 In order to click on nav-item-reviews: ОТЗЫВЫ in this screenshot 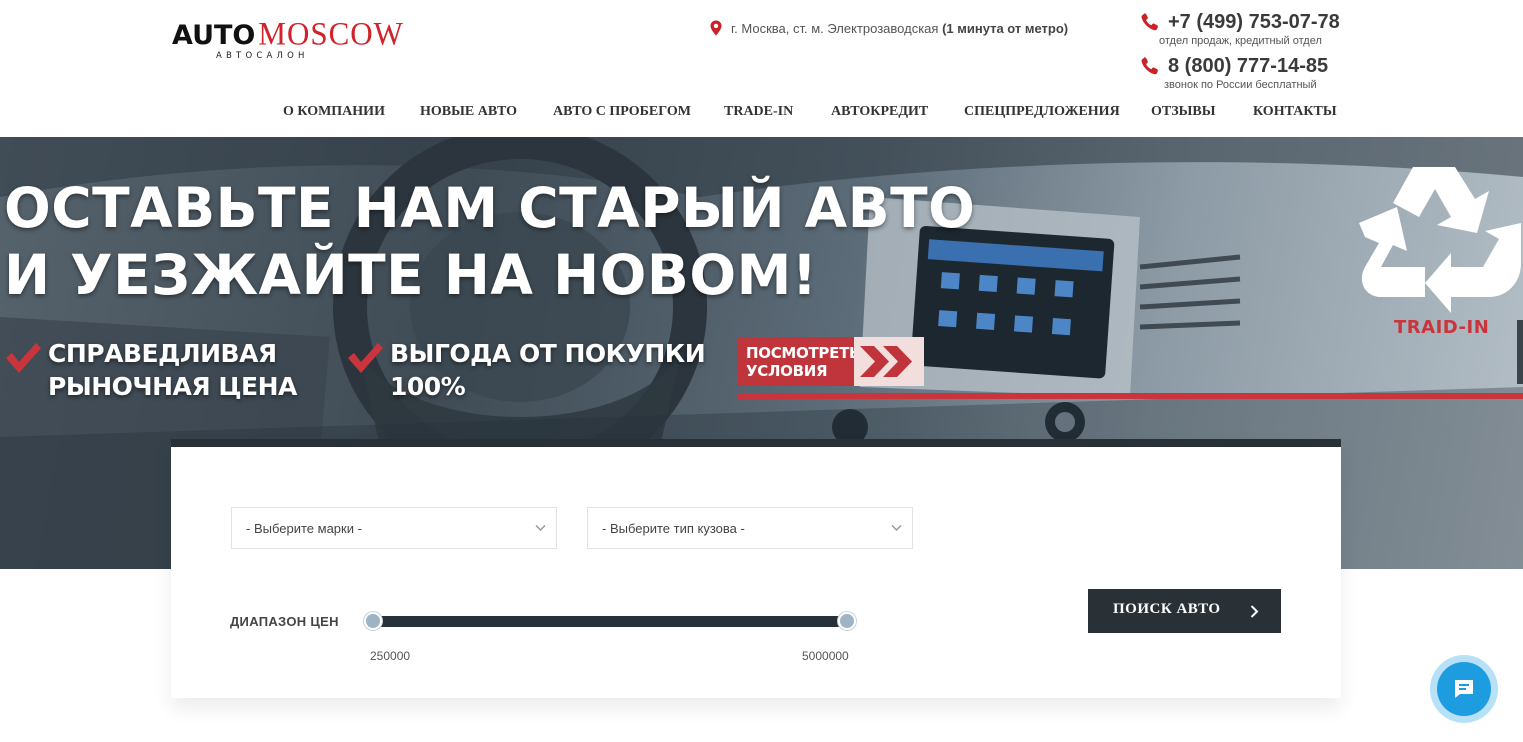, I will do `click(1183, 112)`.